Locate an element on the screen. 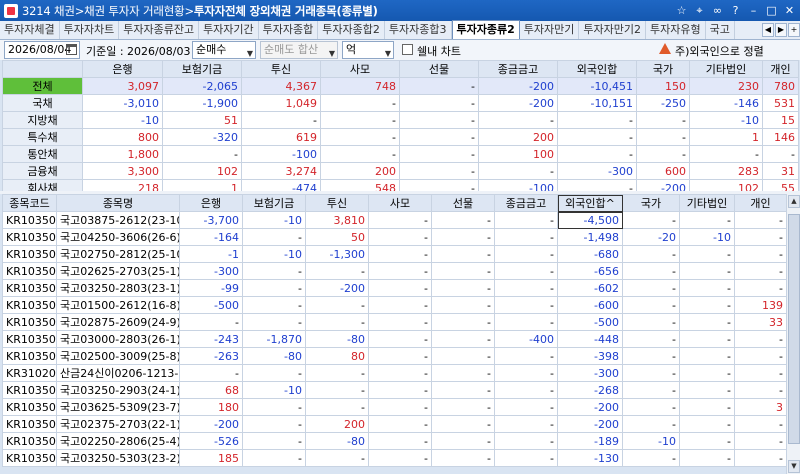 Image resolution: width=800 pixels, height=474 pixels. summary-column-header: 사모 is located at coordinates (360, 69).